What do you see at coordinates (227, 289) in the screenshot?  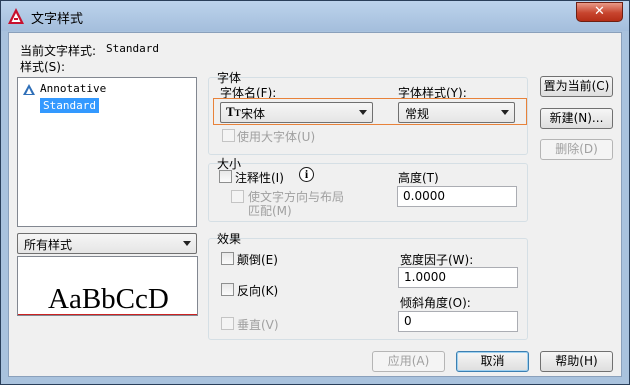 I see `backwards-checkbox` at bounding box center [227, 289].